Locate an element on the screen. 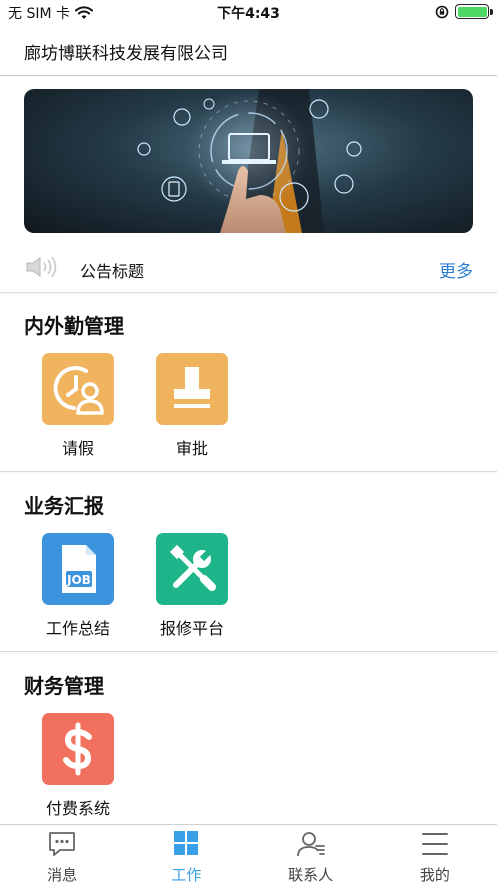  status-time: 下午4:43 is located at coordinates (248, 14).